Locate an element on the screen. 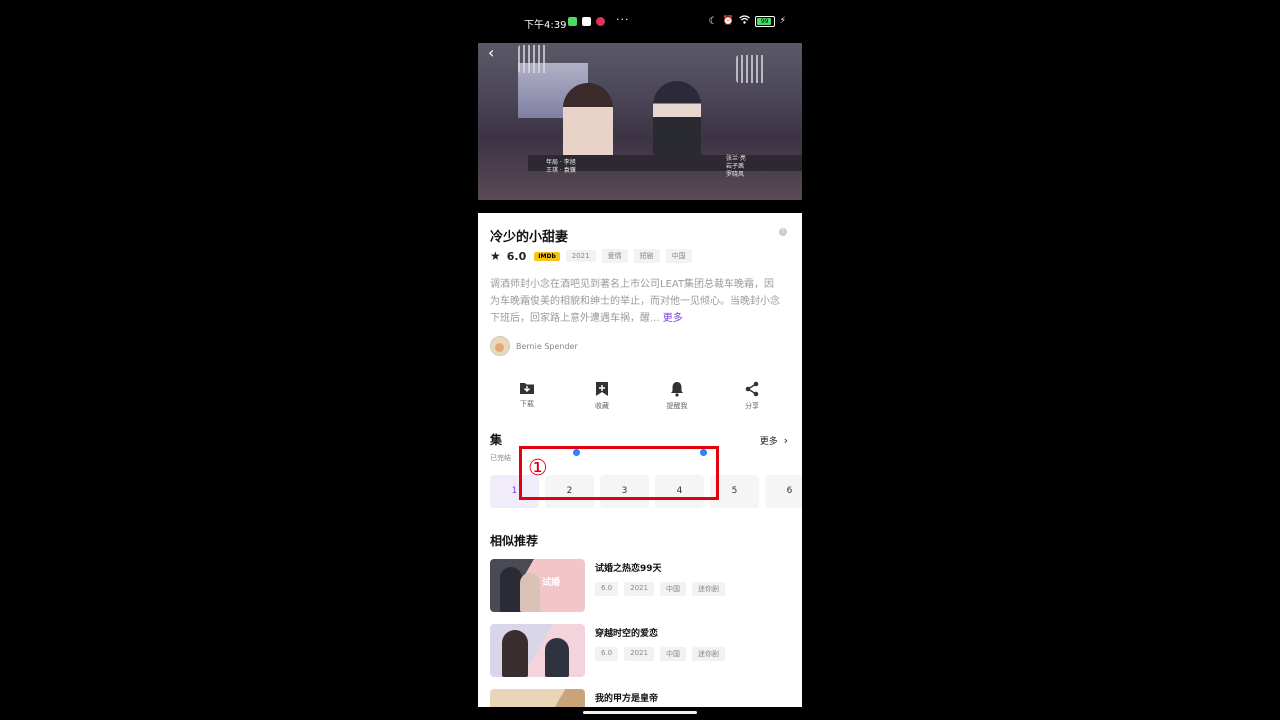 The height and width of the screenshot is (720, 1280). battery-level: 99 is located at coordinates (764, 21).